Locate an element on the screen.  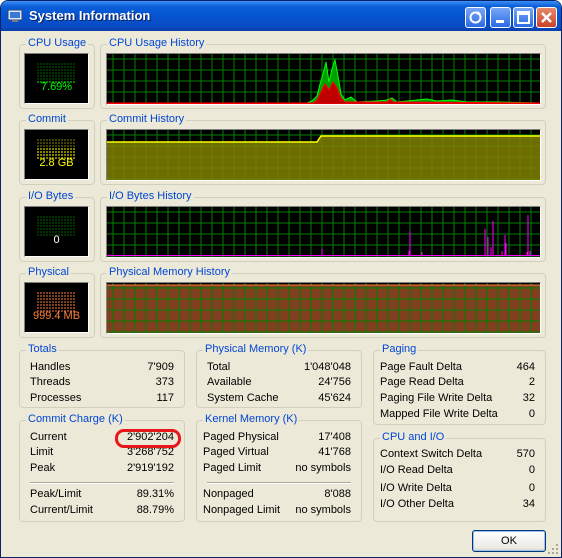
commit-group: Commit 2.8 GB is located at coordinates (57, 149).